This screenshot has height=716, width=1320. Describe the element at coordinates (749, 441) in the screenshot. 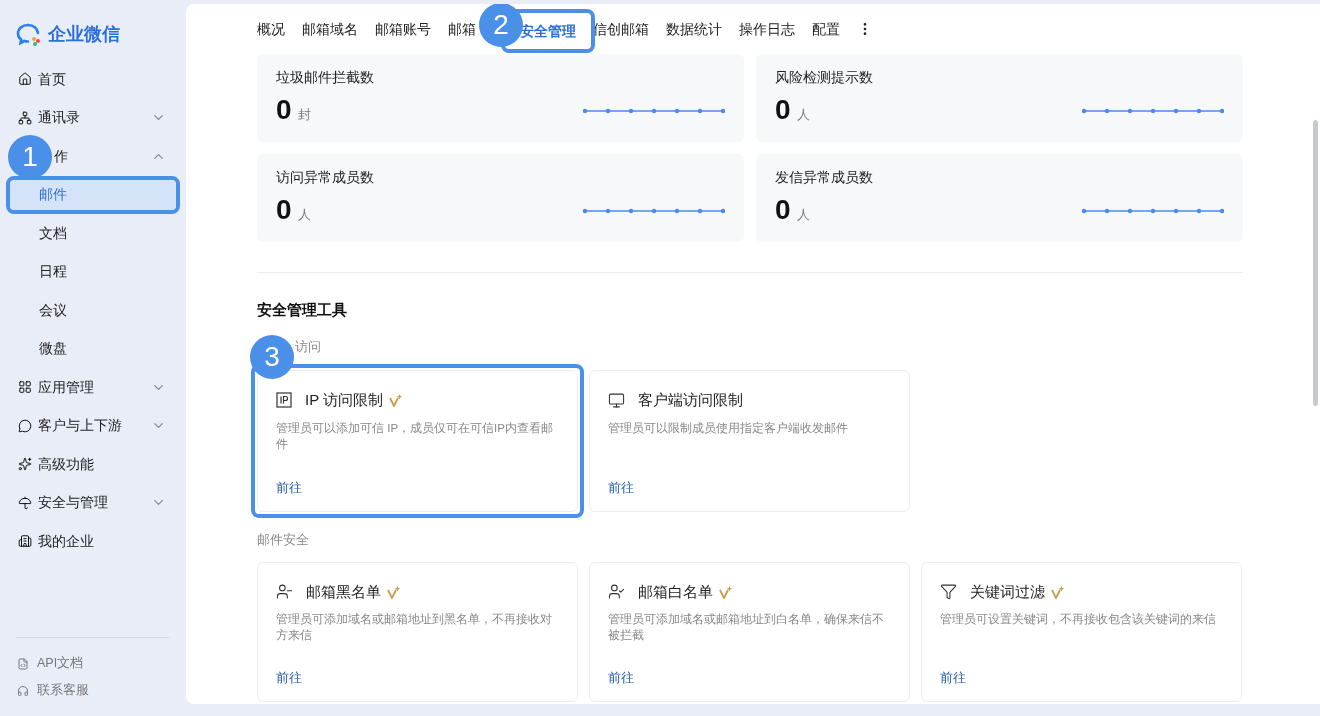

I see `tool-card: 客户端访问限制 管理员可以限制成员使用指定客户端收发邮件 前往` at that location.